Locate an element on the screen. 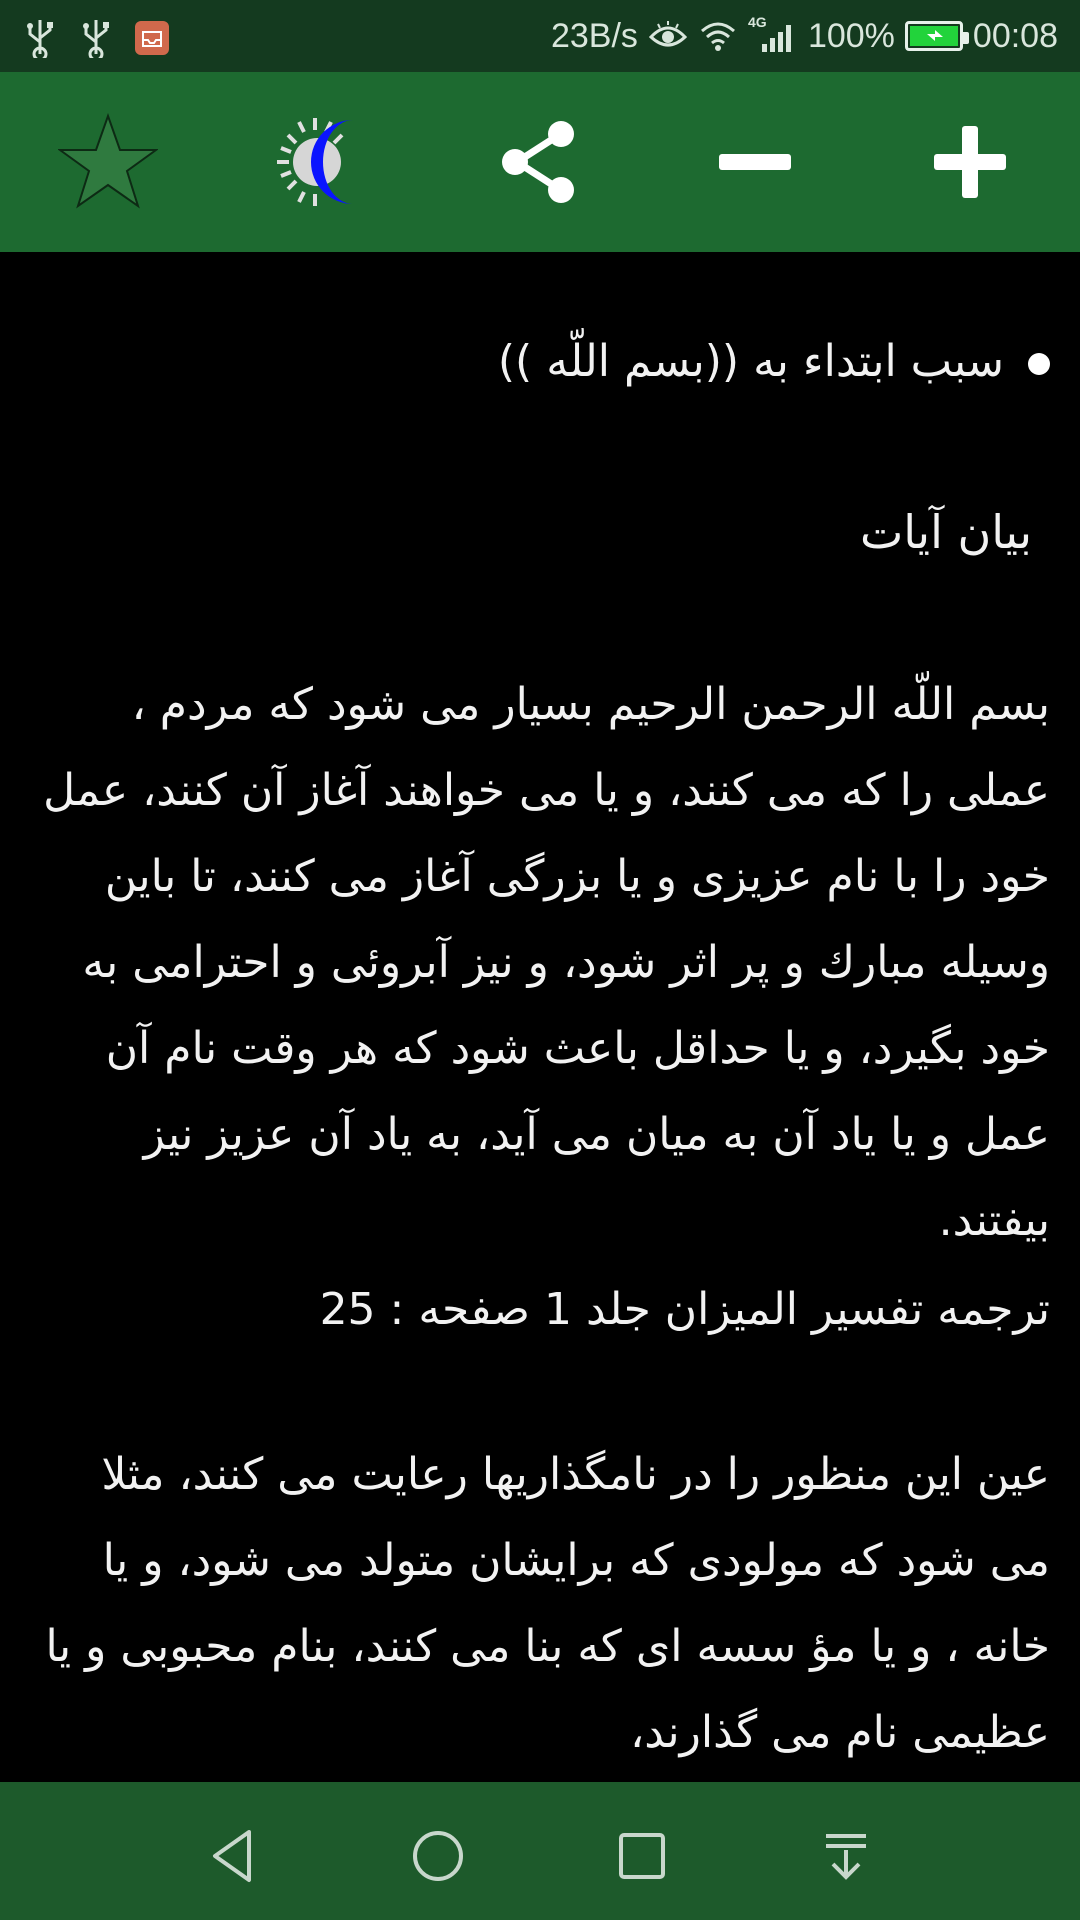 The height and width of the screenshot is (1920, 1080). bullet-icon is located at coordinates (1039, 364).